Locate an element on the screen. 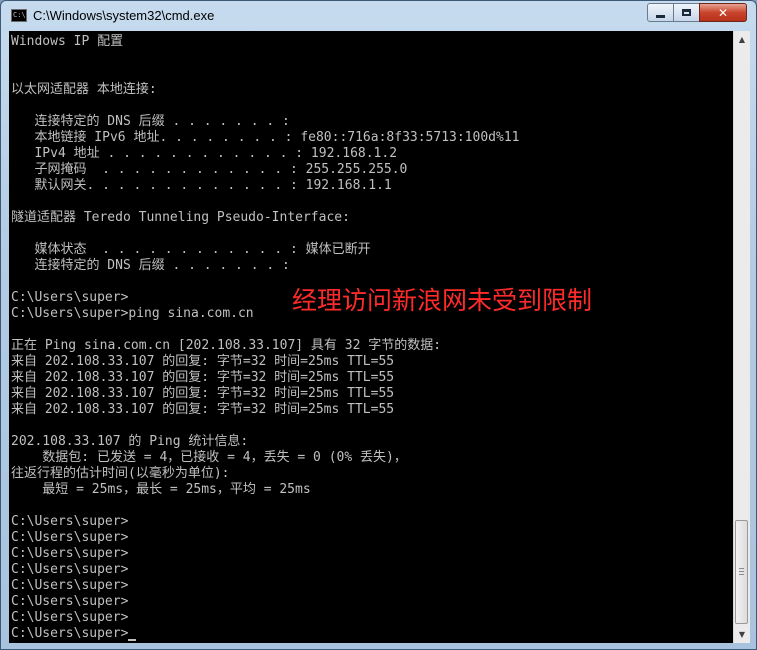 Image resolution: width=757 pixels, height=650 pixels. console-line: 最短 = 25ms，最长 = 25ms，平均 = 25ms is located at coordinates (161, 489).